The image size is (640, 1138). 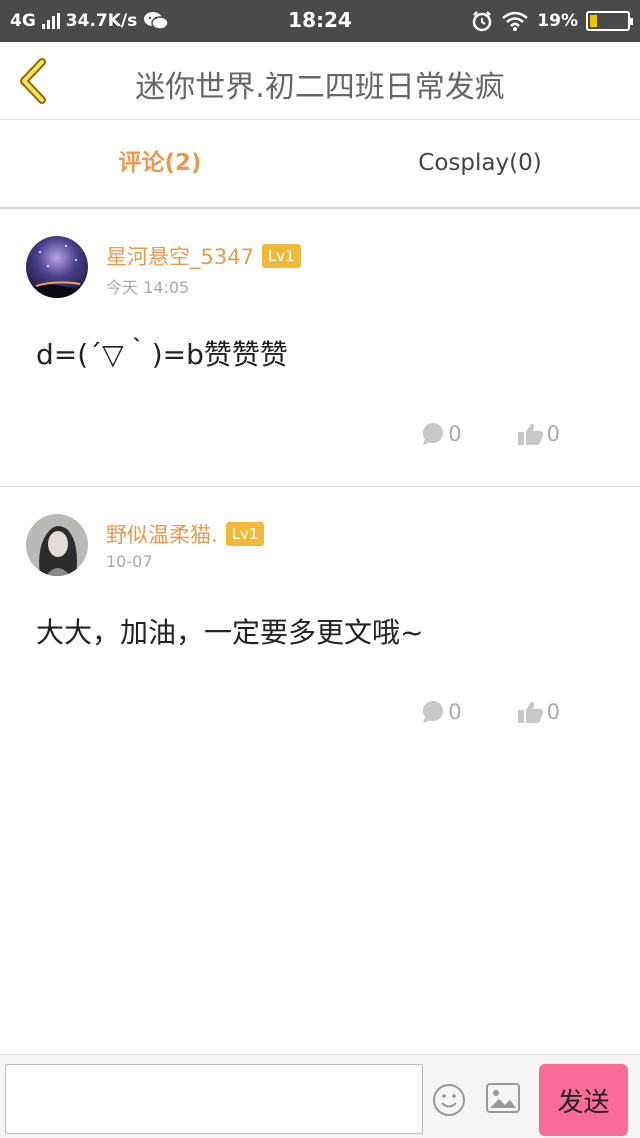 What do you see at coordinates (230, 632) in the screenshot?
I see `comment-text: 大大，加油，一定要多更文哦~` at bounding box center [230, 632].